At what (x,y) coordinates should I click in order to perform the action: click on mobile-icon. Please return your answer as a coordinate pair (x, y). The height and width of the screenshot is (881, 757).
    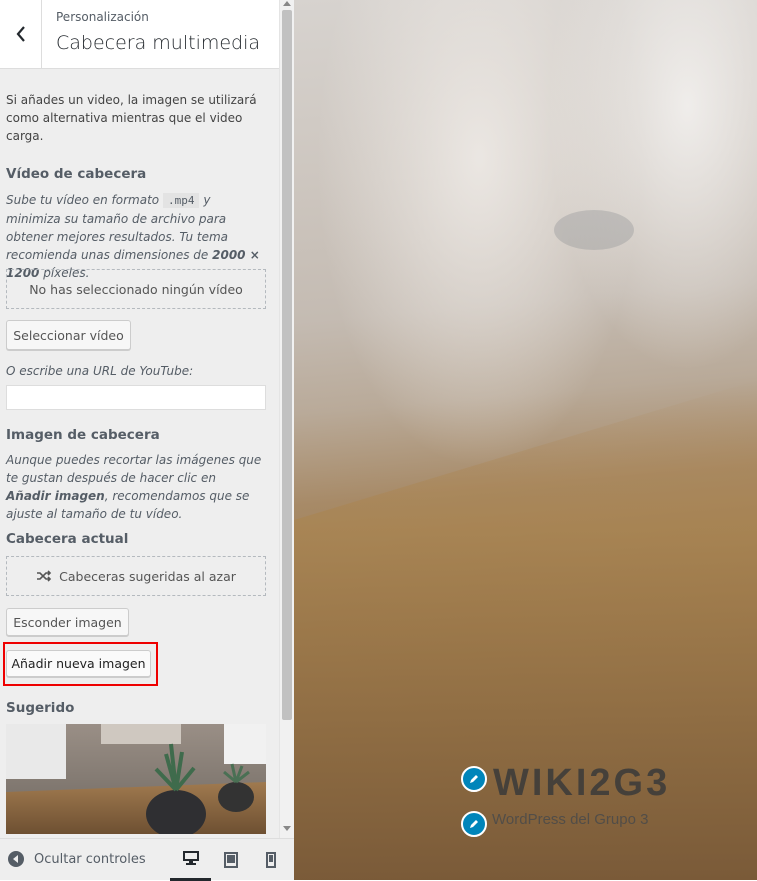
    Looking at the image, I should click on (271, 860).